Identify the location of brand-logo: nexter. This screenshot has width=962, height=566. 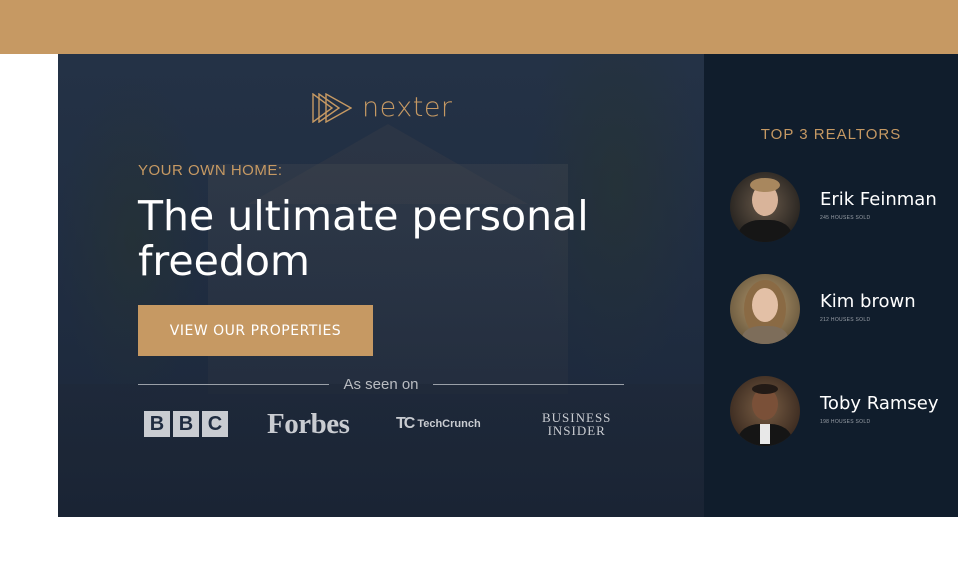
(382, 107).